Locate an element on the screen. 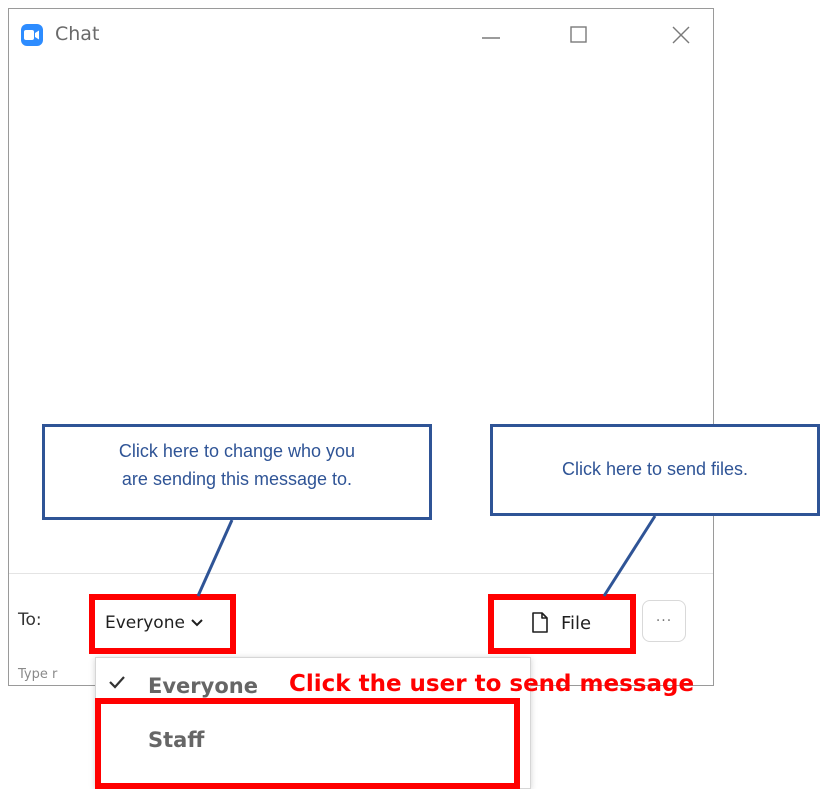  menu-item-staff: Staff is located at coordinates (313, 738).